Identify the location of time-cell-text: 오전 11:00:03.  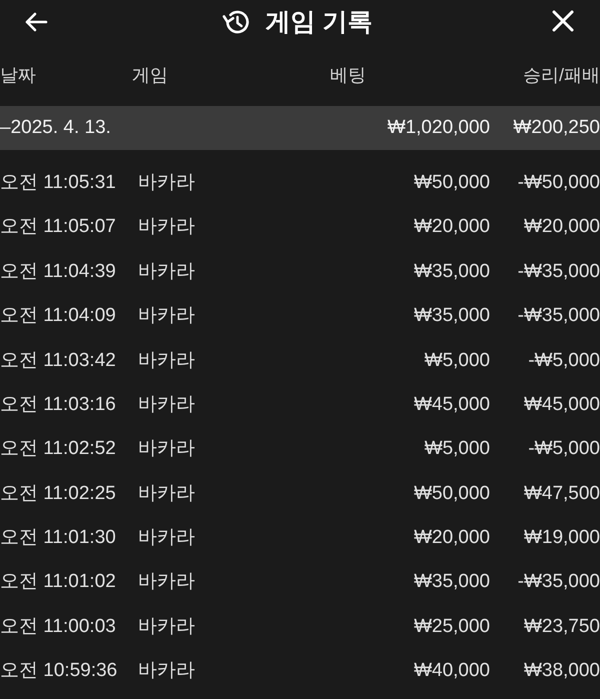
(58, 626).